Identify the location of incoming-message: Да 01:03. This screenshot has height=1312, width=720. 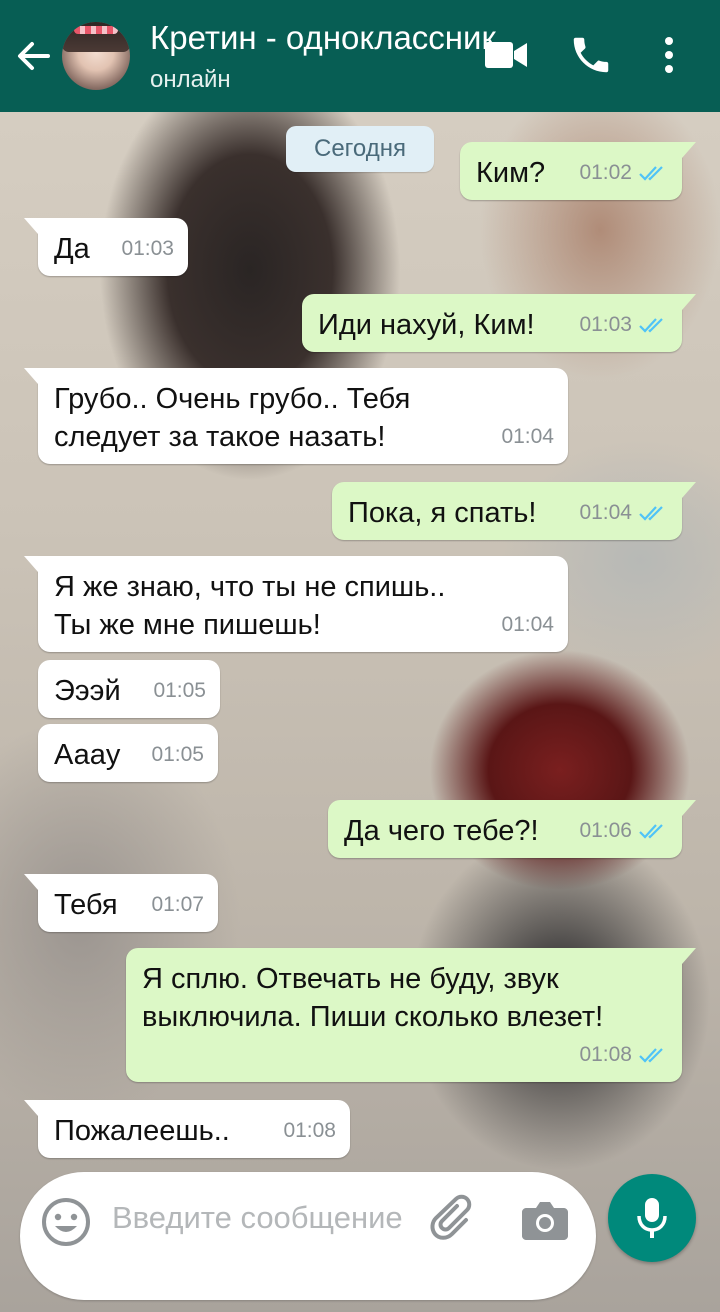
(106, 247).